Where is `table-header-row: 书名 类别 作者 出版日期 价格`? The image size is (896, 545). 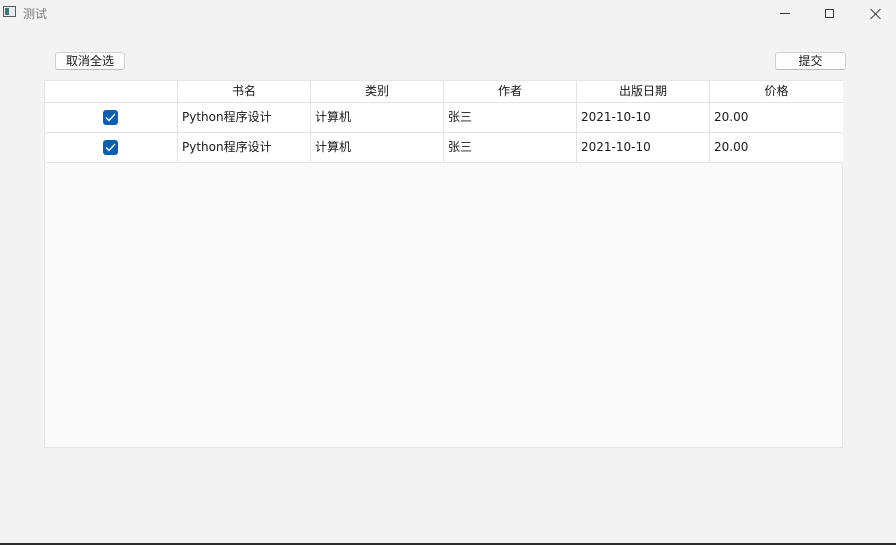 table-header-row: 书名 类别 作者 出版日期 价格 is located at coordinates (444, 92).